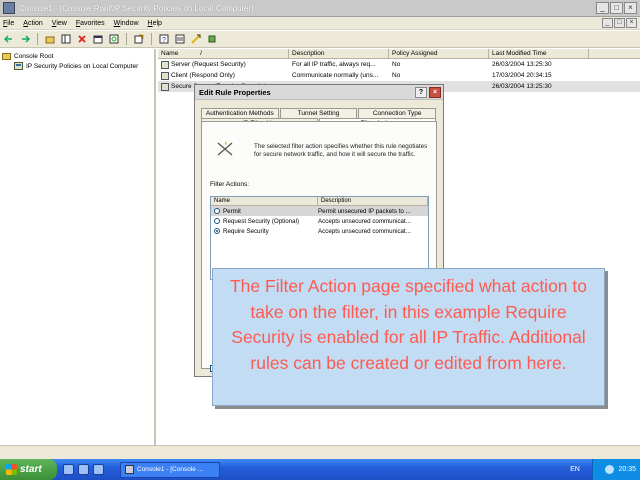  Describe the element at coordinates (235, 92) in the screenshot. I see `dialog-title: Edit Rule Properties` at that location.